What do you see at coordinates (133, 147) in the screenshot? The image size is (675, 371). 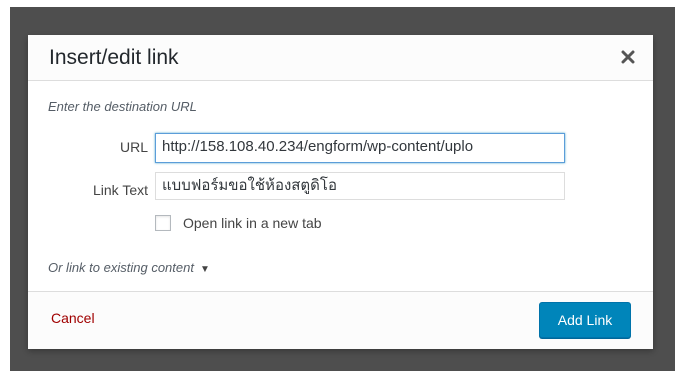 I see `url-label: URL` at bounding box center [133, 147].